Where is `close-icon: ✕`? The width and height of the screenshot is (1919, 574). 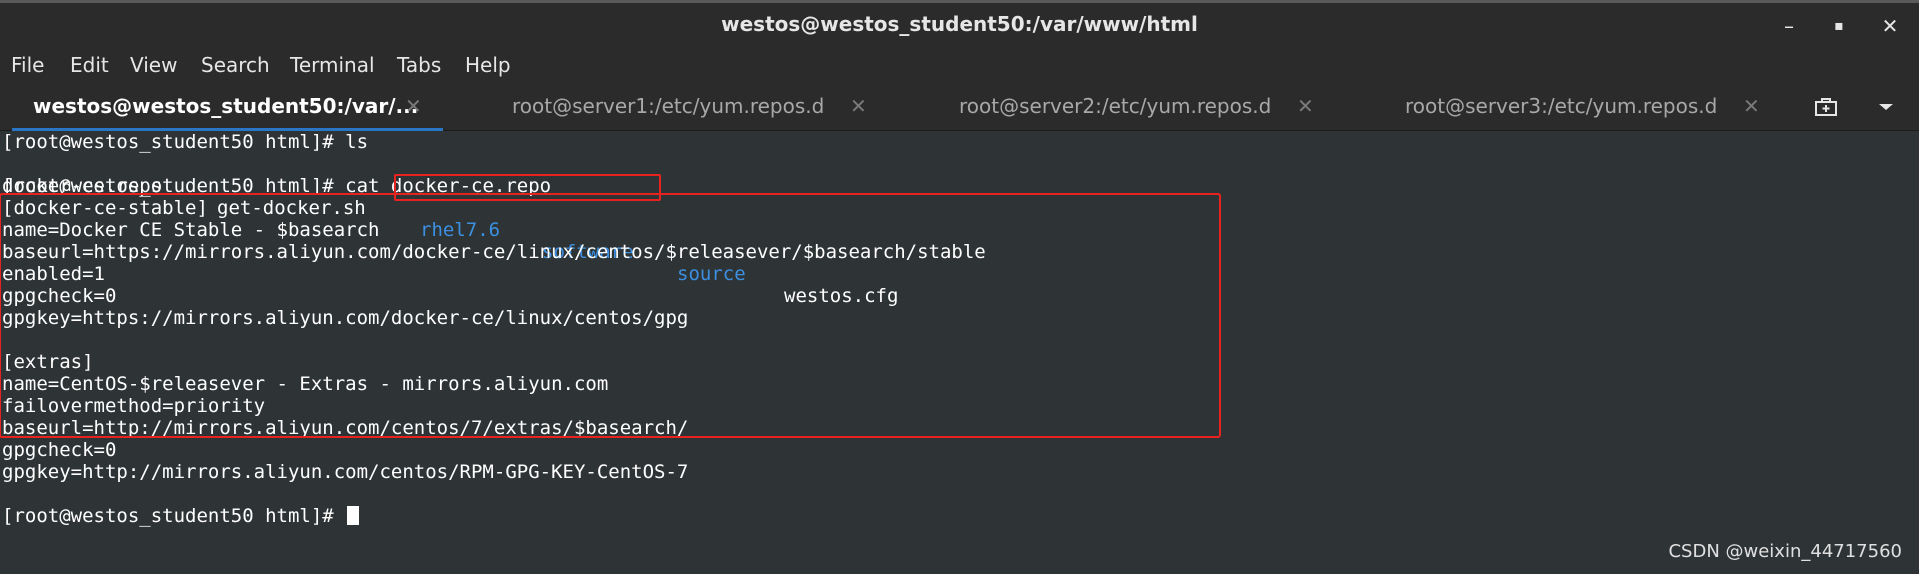
close-icon: ✕ is located at coordinates (1890, 26).